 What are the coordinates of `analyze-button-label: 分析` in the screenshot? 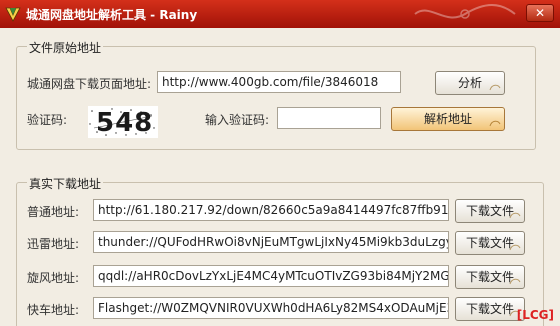 It's located at (469, 83).